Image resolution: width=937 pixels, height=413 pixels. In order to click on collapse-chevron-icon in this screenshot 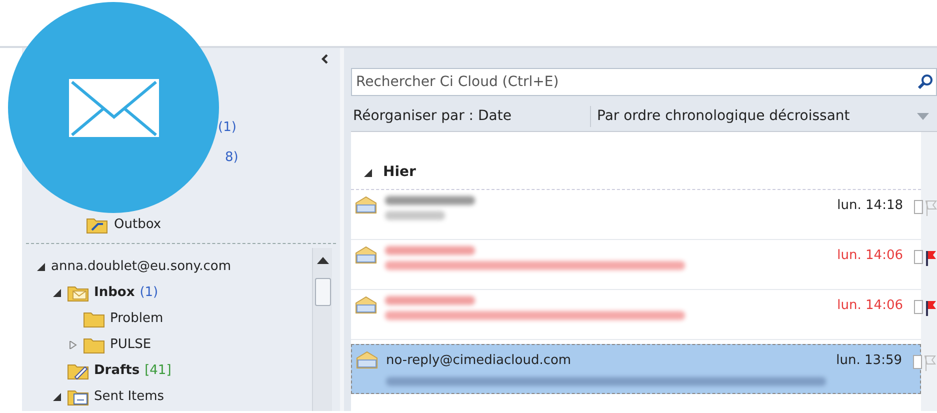, I will do `click(324, 59)`.